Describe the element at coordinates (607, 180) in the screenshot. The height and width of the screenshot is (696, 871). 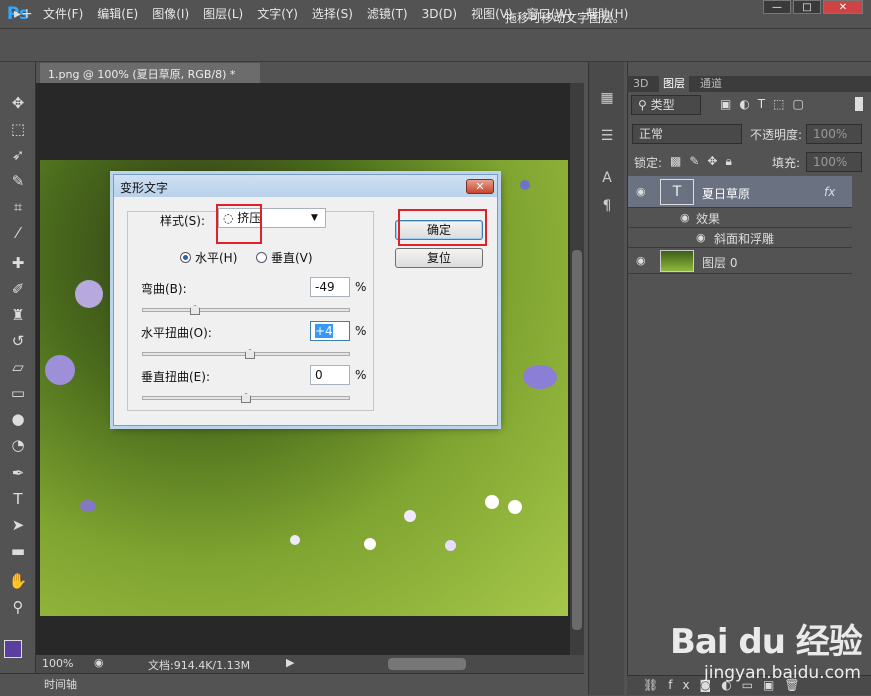
I see `character-panel-icon: A` at that location.